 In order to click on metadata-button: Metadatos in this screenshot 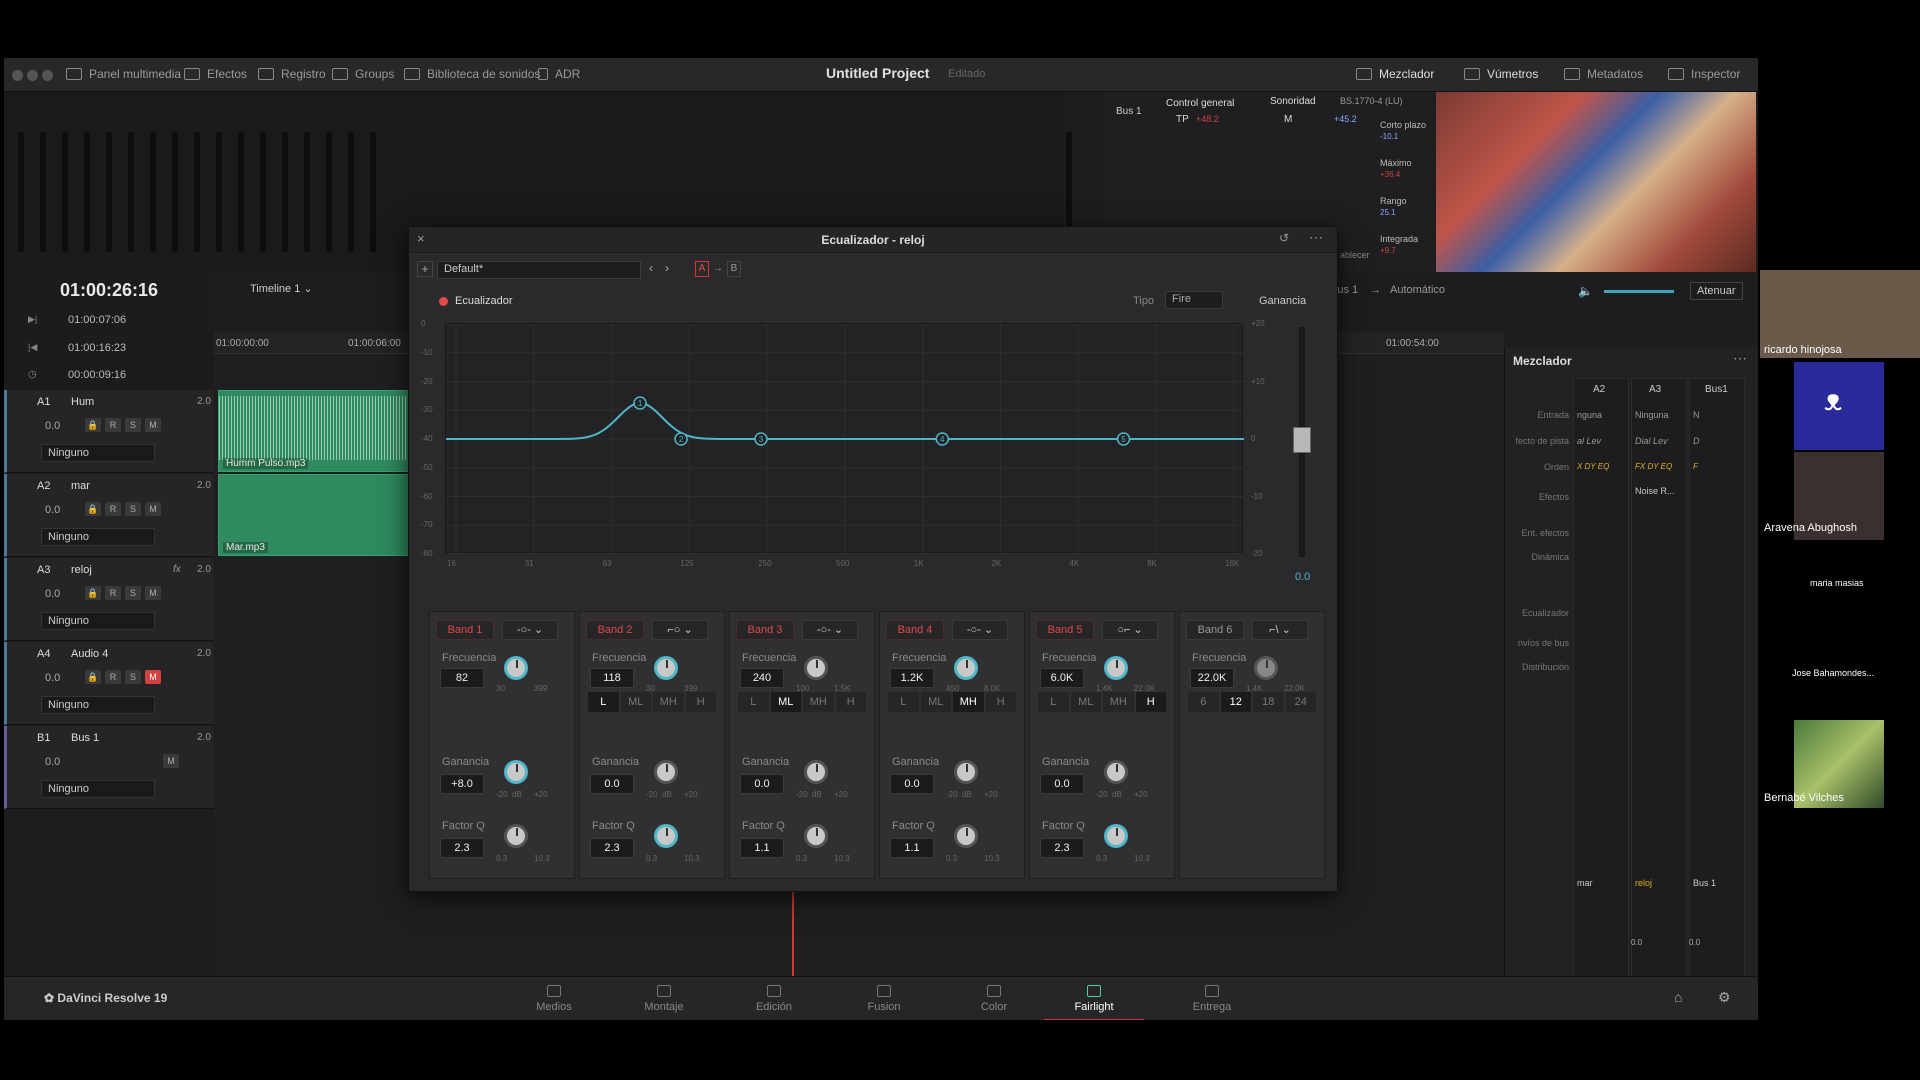, I will do `click(1603, 74)`.